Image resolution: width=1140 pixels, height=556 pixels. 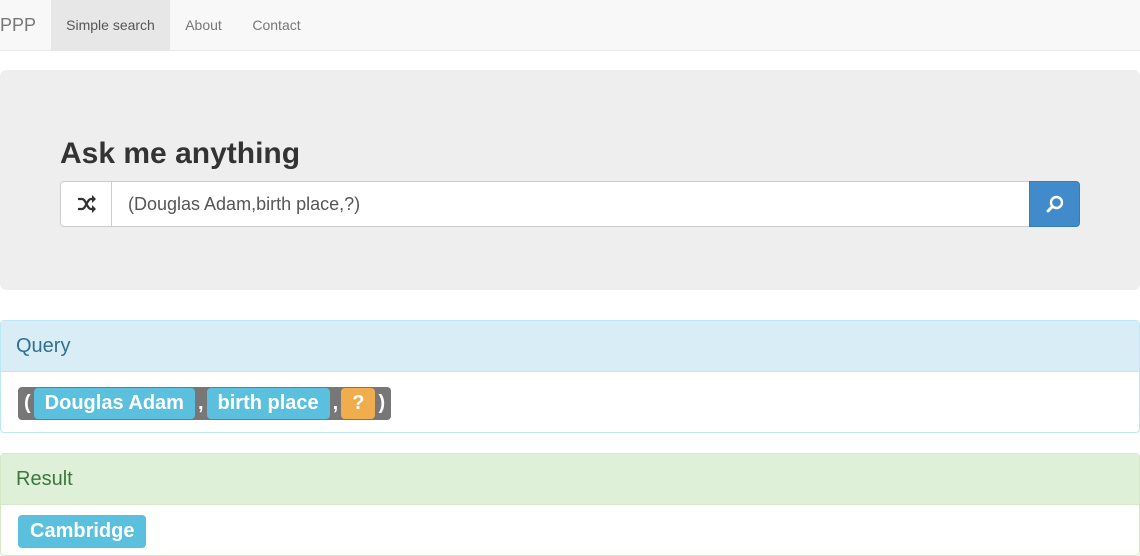 I want to click on open-paren: (, so click(x=27, y=403).